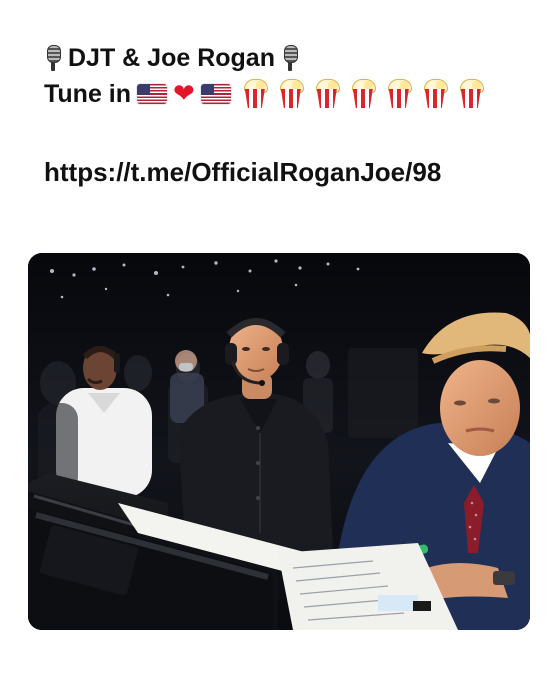 This screenshot has width=558, height=700. What do you see at coordinates (171, 58) in the screenshot?
I see `title-text: DJT & Joe Rogan` at bounding box center [171, 58].